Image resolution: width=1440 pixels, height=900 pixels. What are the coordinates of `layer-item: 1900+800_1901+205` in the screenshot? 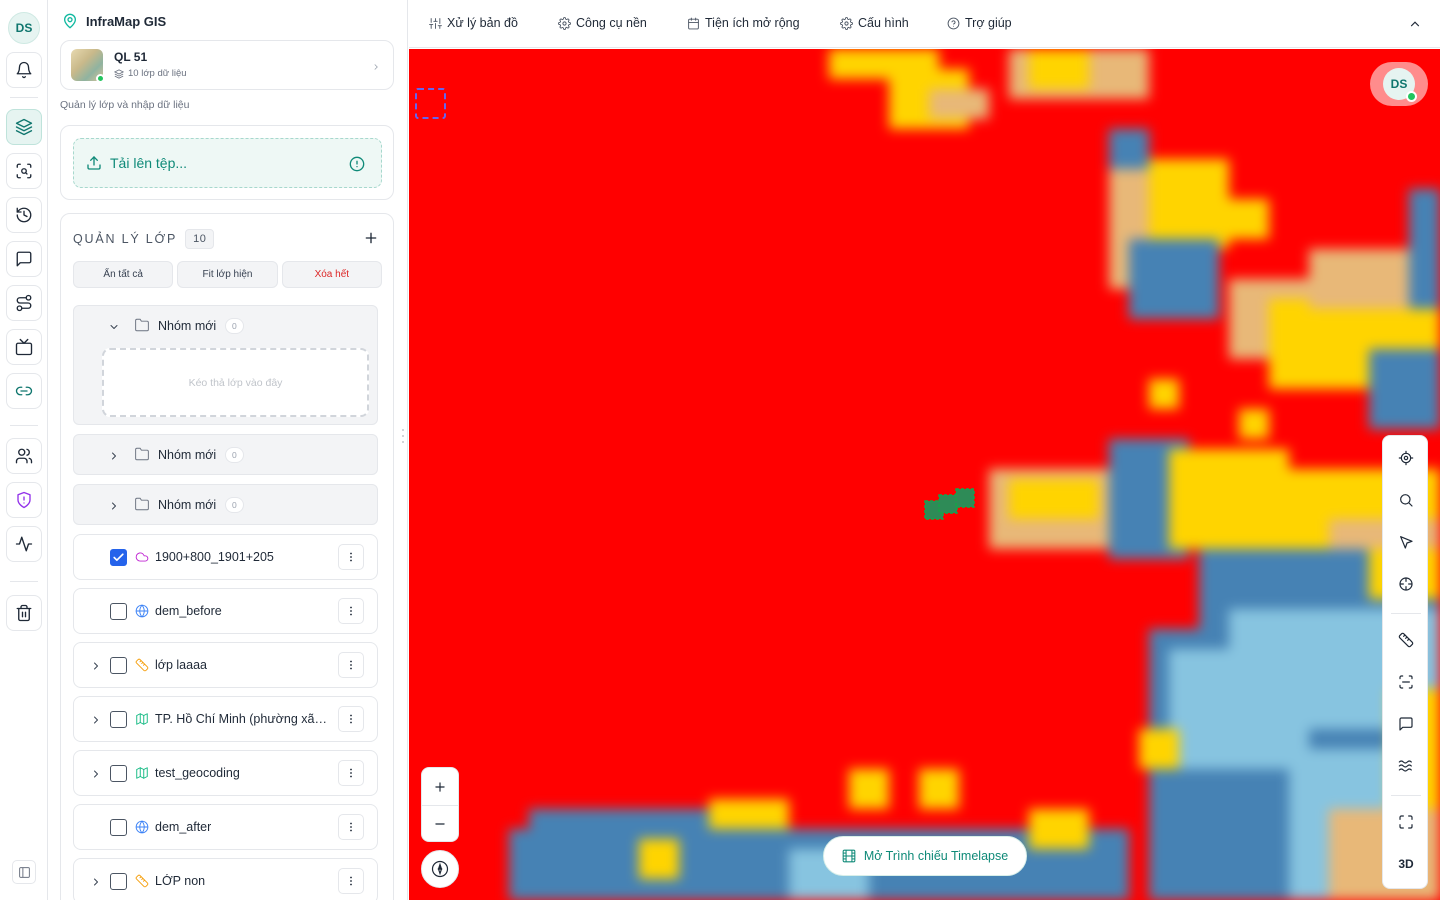 It's located at (225, 557).